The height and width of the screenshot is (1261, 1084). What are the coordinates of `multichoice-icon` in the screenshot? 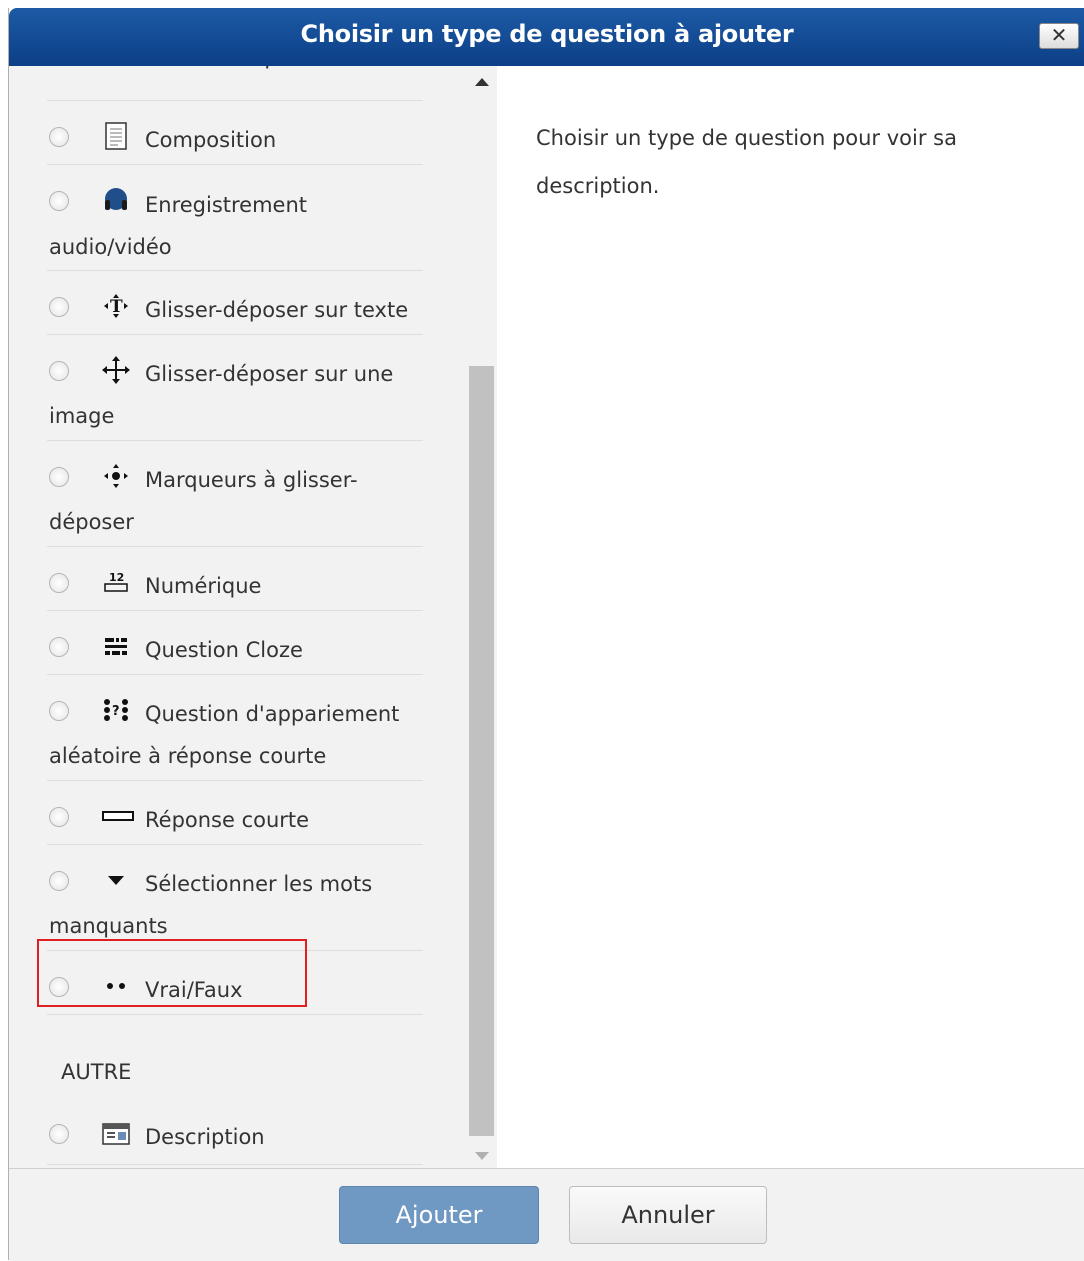 It's located at (116, 67).